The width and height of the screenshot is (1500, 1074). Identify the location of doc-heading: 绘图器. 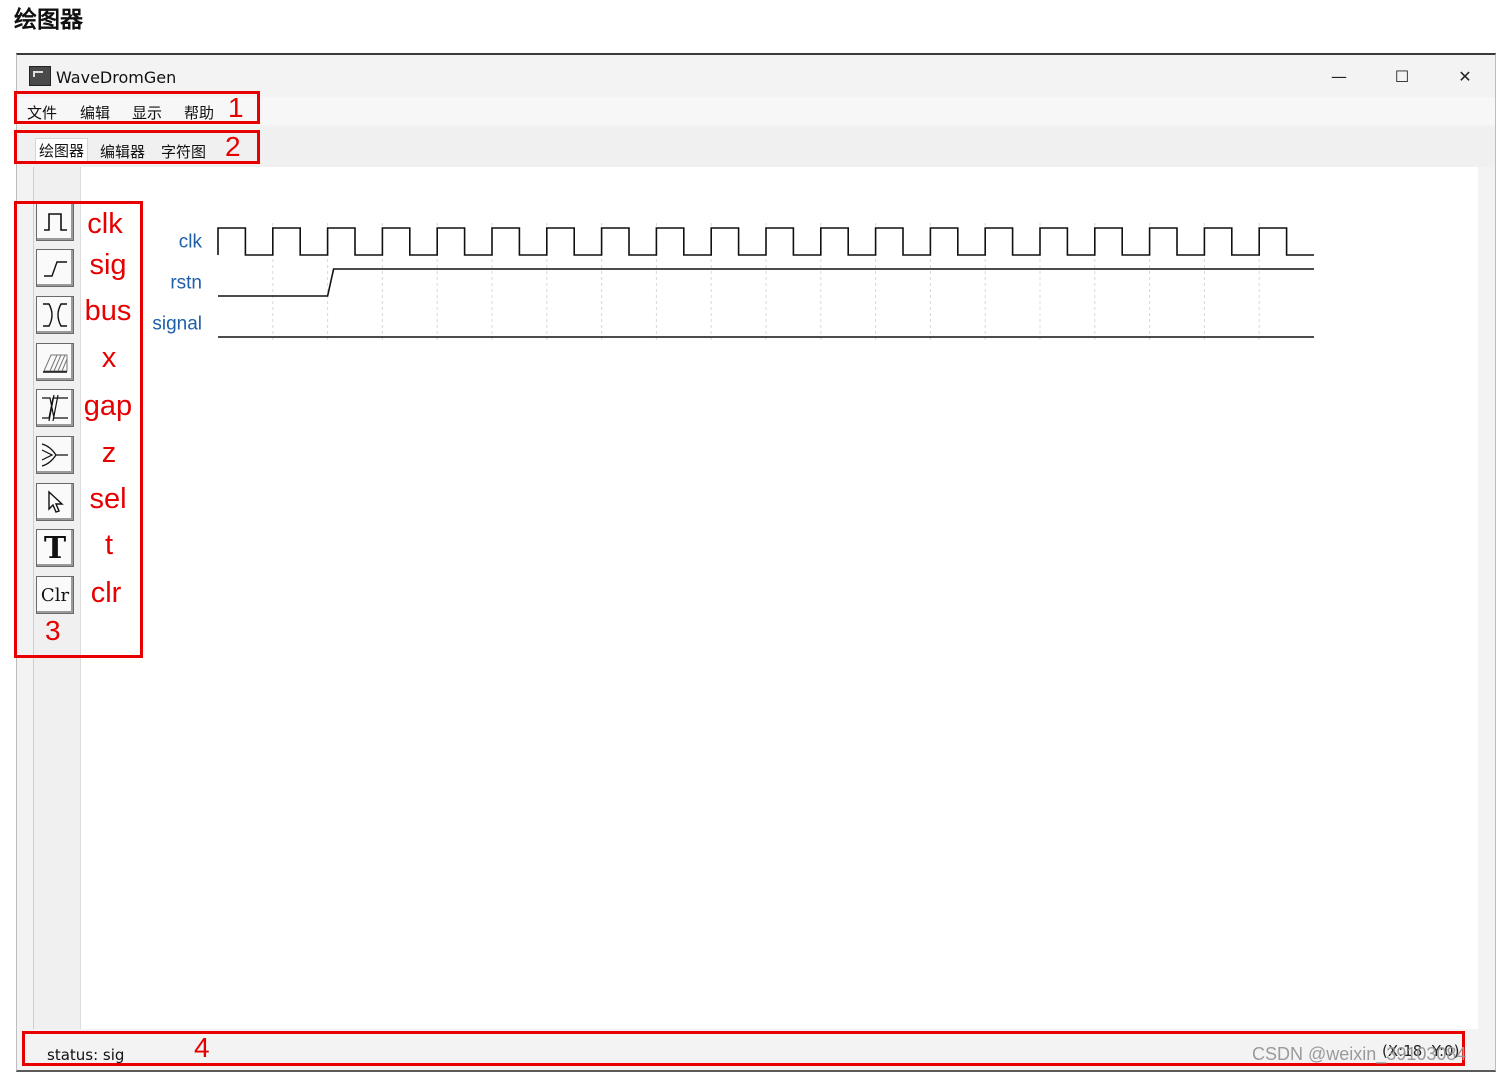
(48, 20).